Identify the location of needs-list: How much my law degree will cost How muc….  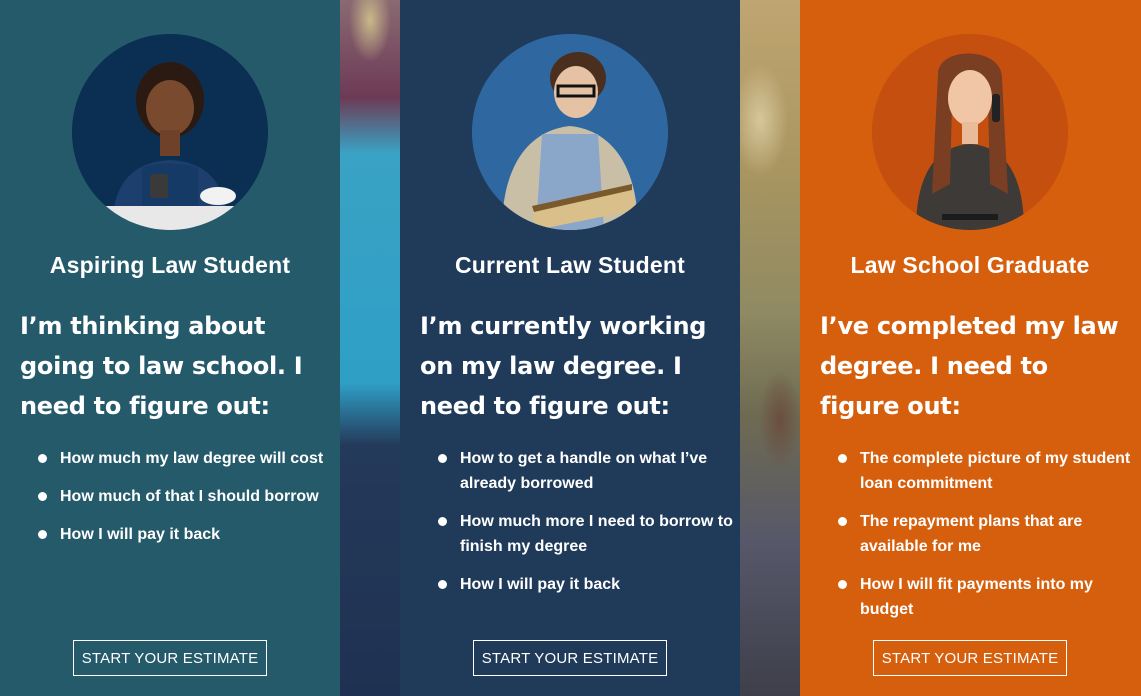
(185, 503).